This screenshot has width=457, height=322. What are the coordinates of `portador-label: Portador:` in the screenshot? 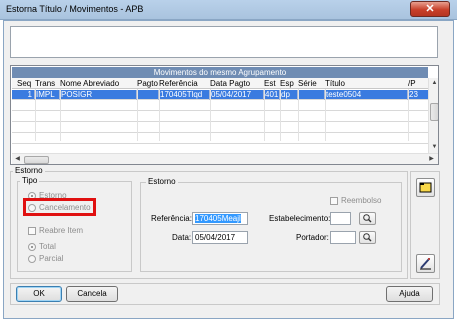 It's located at (312, 237).